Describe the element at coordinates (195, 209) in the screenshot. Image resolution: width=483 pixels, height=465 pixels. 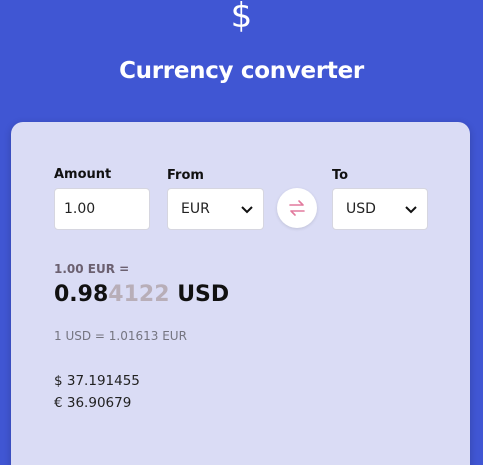
I see `from-currency-value: EUR` at that location.